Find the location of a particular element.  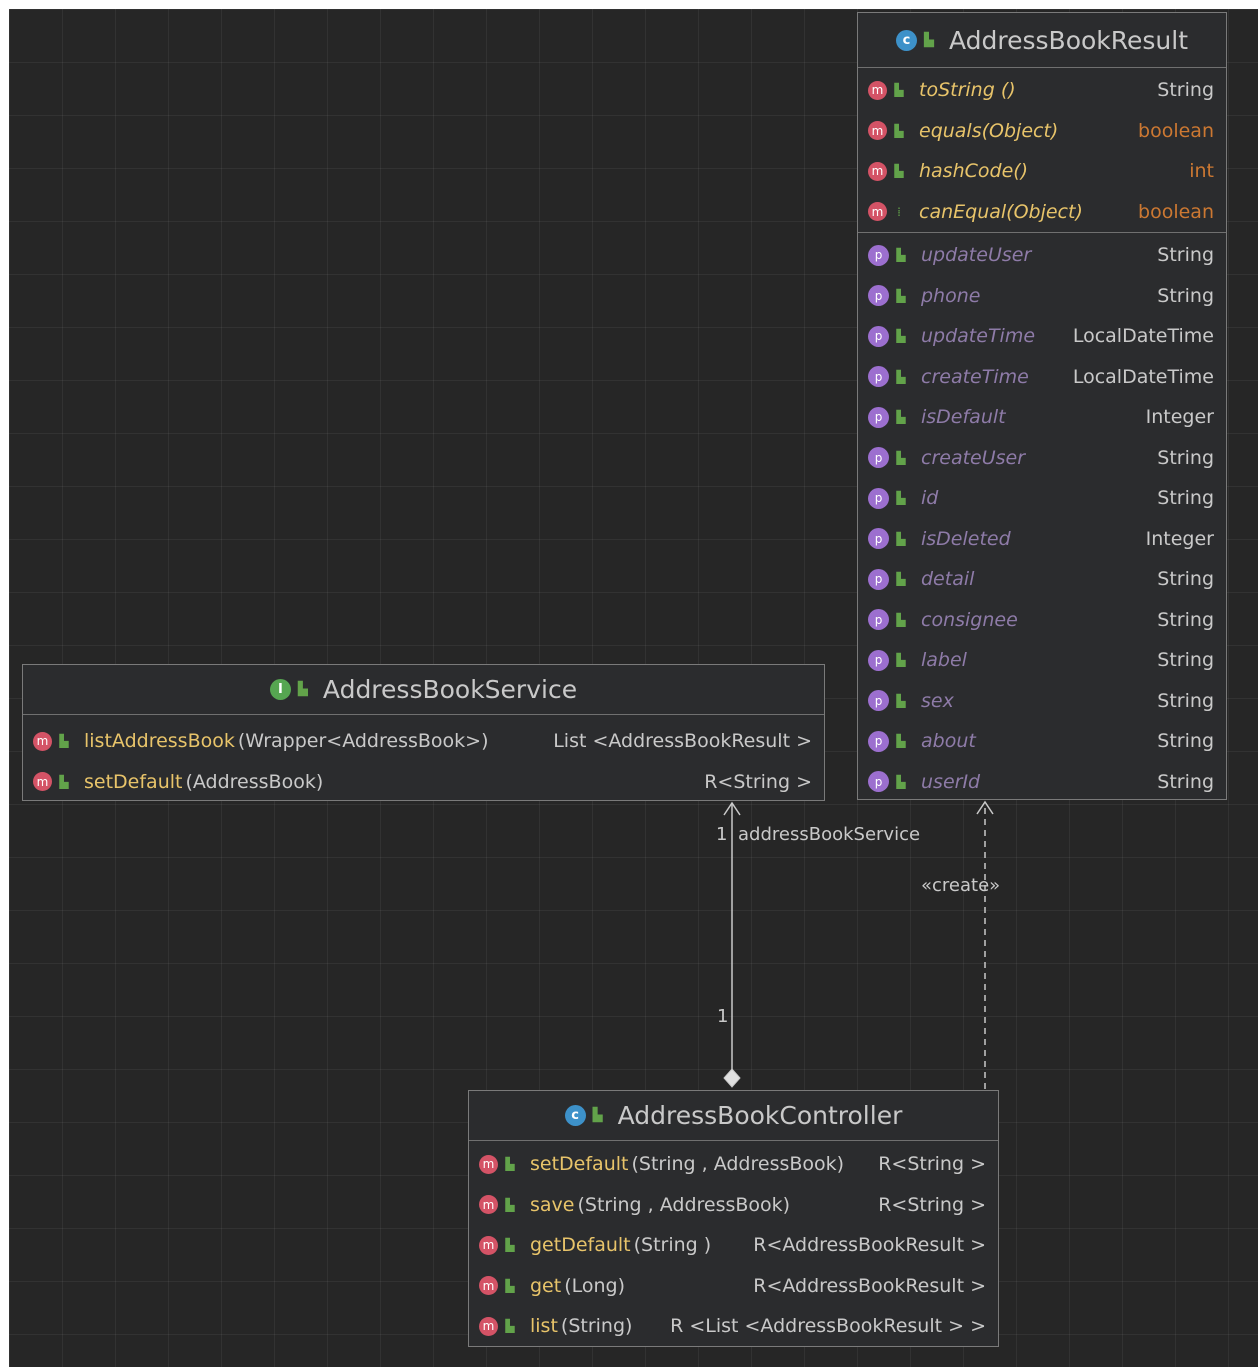

method-return-type: List <AddressBookResult > is located at coordinates (682, 741).